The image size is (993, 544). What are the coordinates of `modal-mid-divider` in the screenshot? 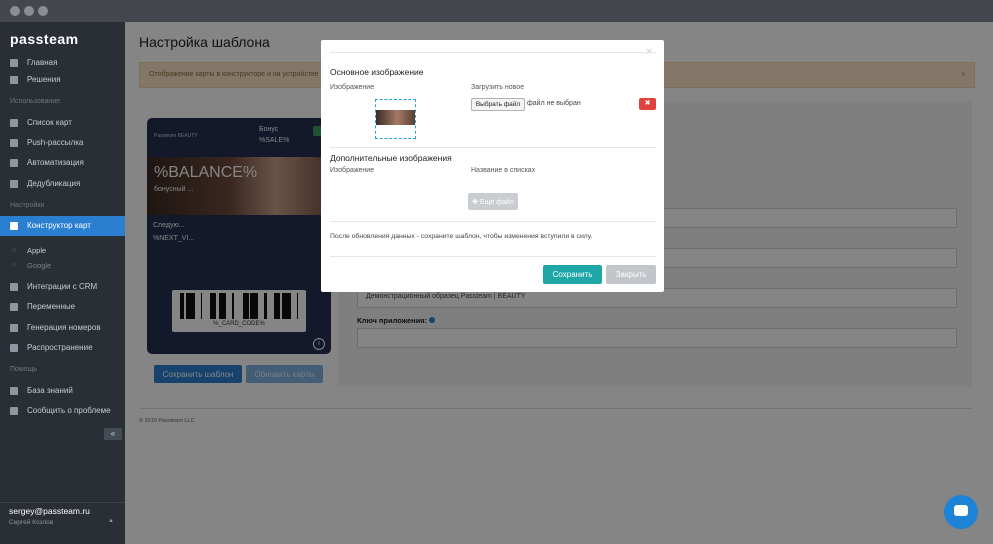 It's located at (493, 147).